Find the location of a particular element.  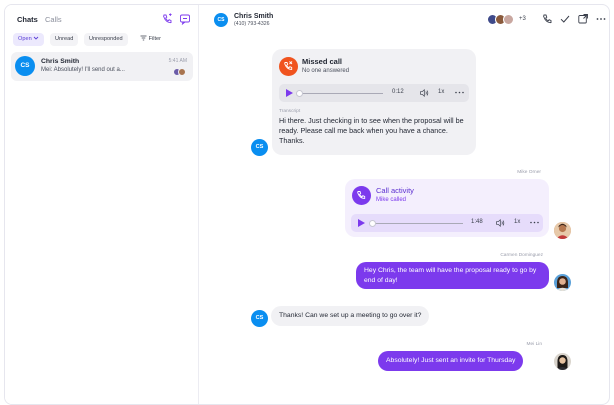

missed-call-subtitle: No one answered is located at coordinates (326, 71).